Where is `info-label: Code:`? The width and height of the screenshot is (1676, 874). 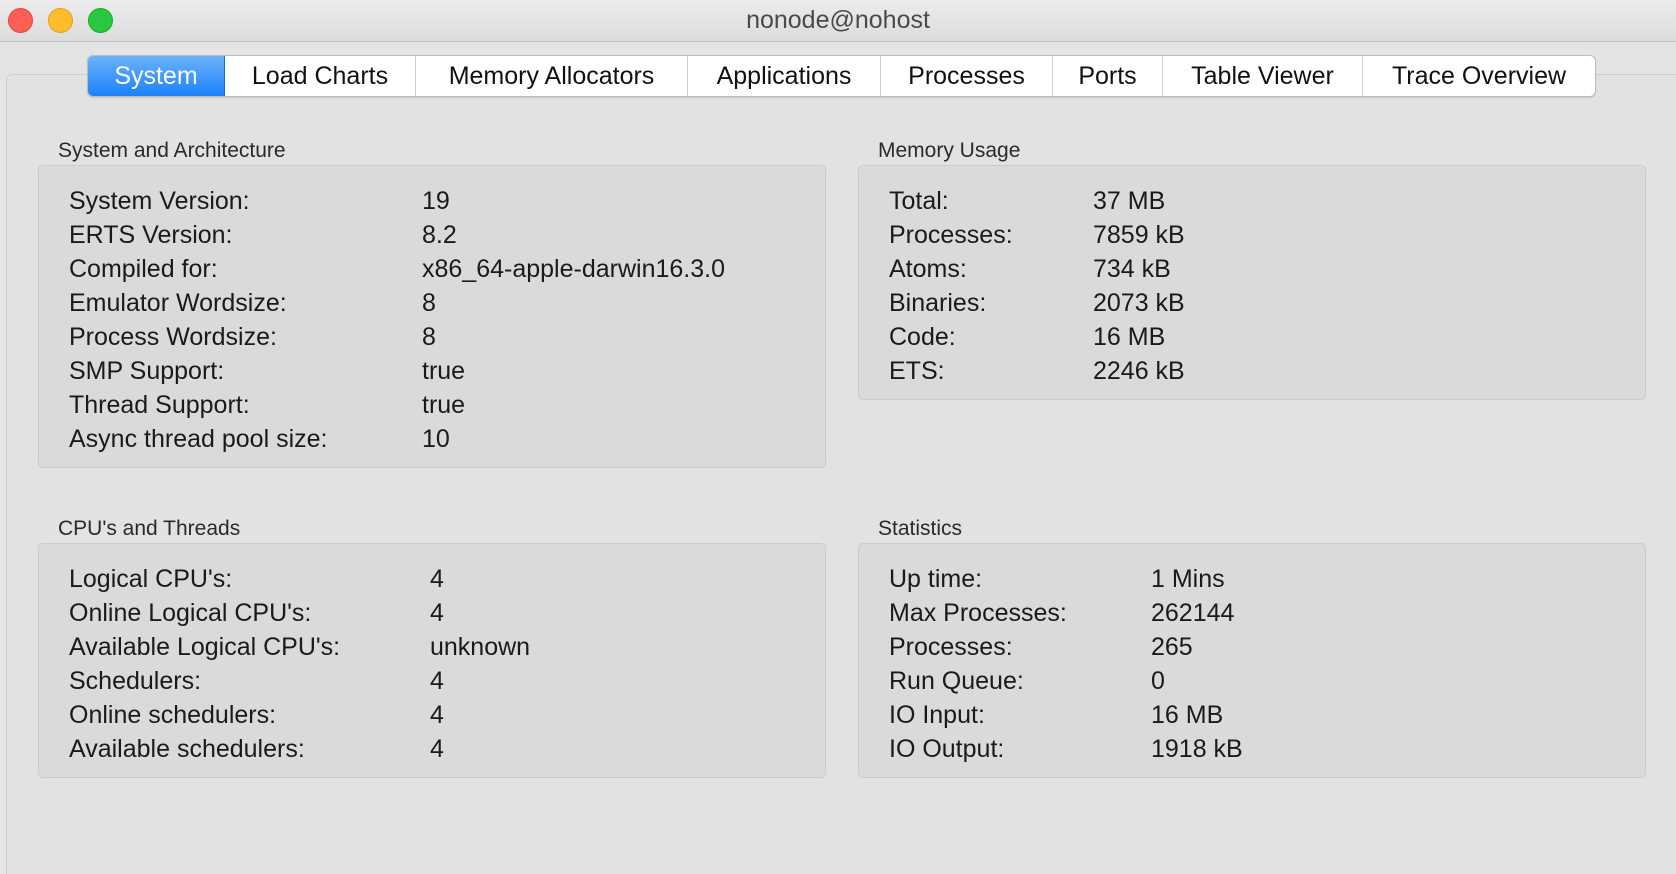
info-label: Code: is located at coordinates (922, 337).